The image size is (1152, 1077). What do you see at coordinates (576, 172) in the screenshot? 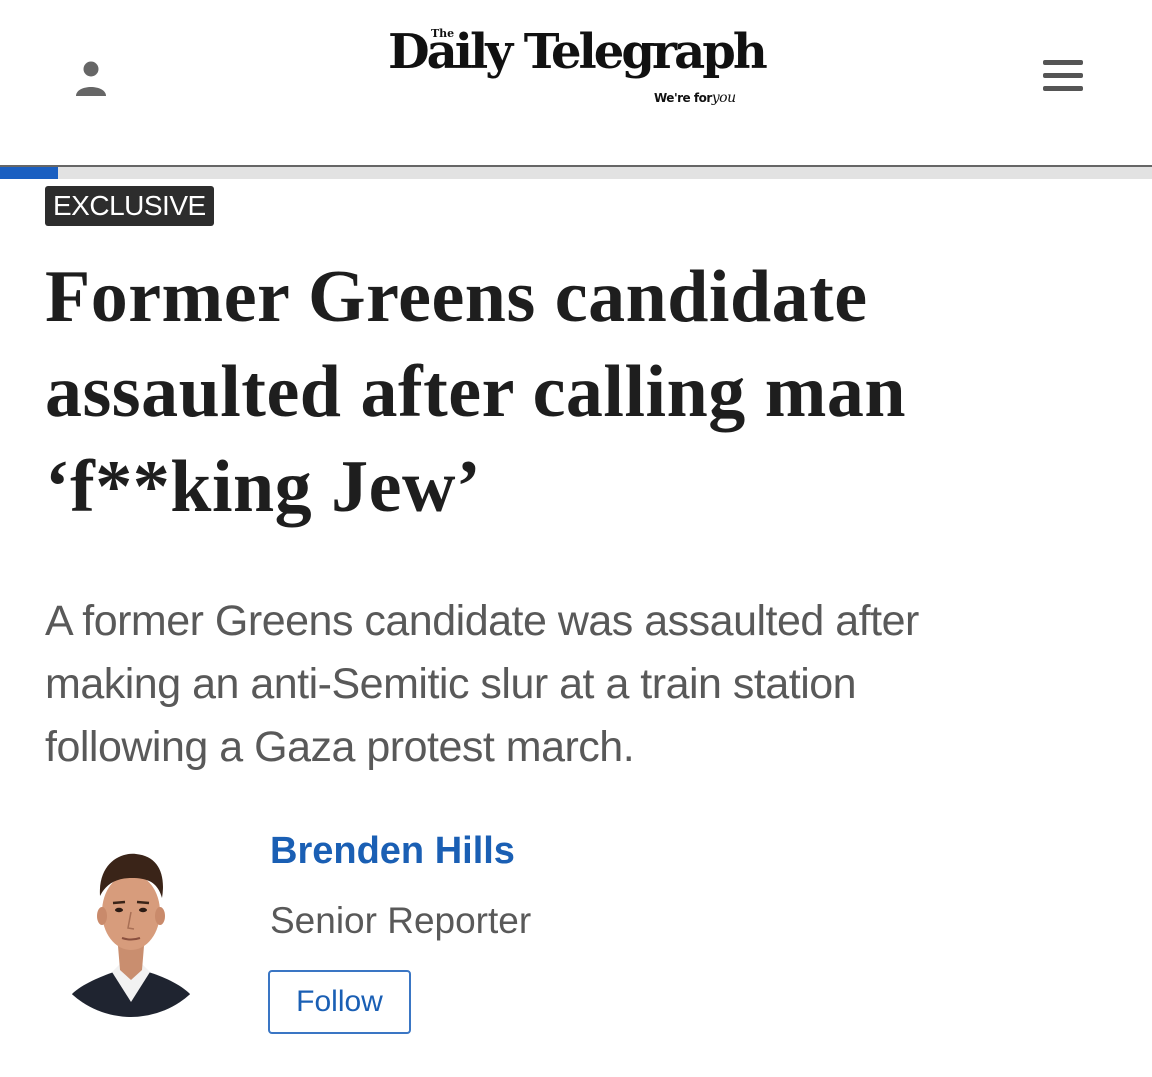
I see `reading-progress-bar` at bounding box center [576, 172].